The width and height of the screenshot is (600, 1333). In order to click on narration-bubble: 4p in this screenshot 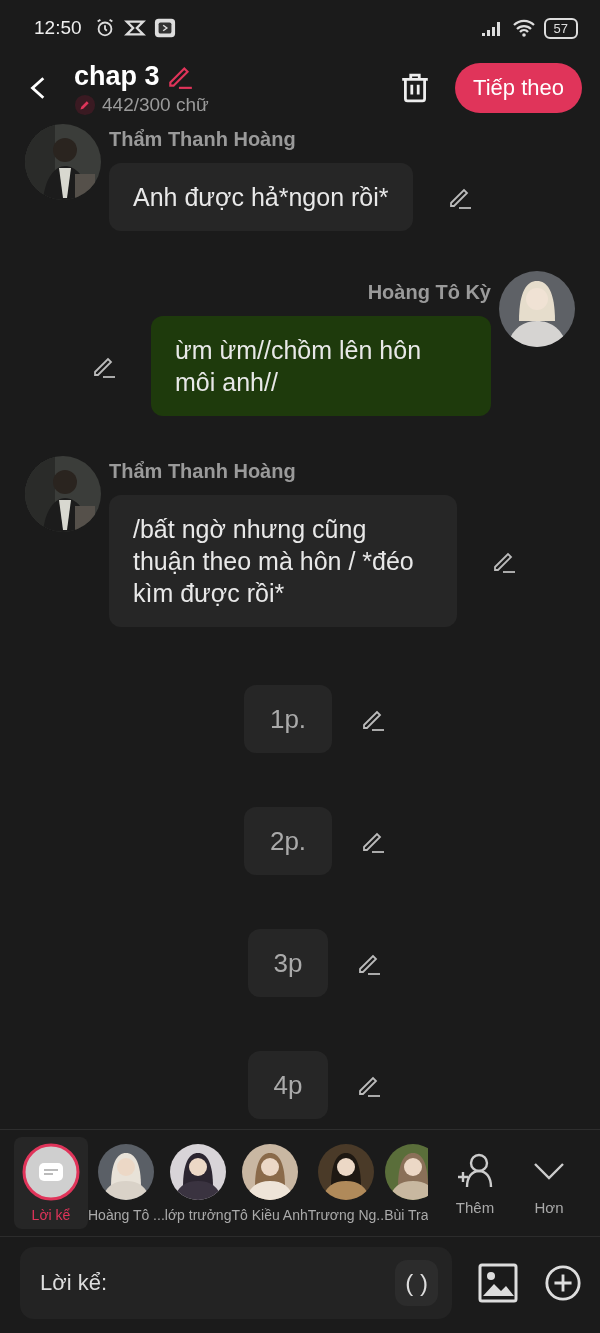, I will do `click(288, 1085)`.